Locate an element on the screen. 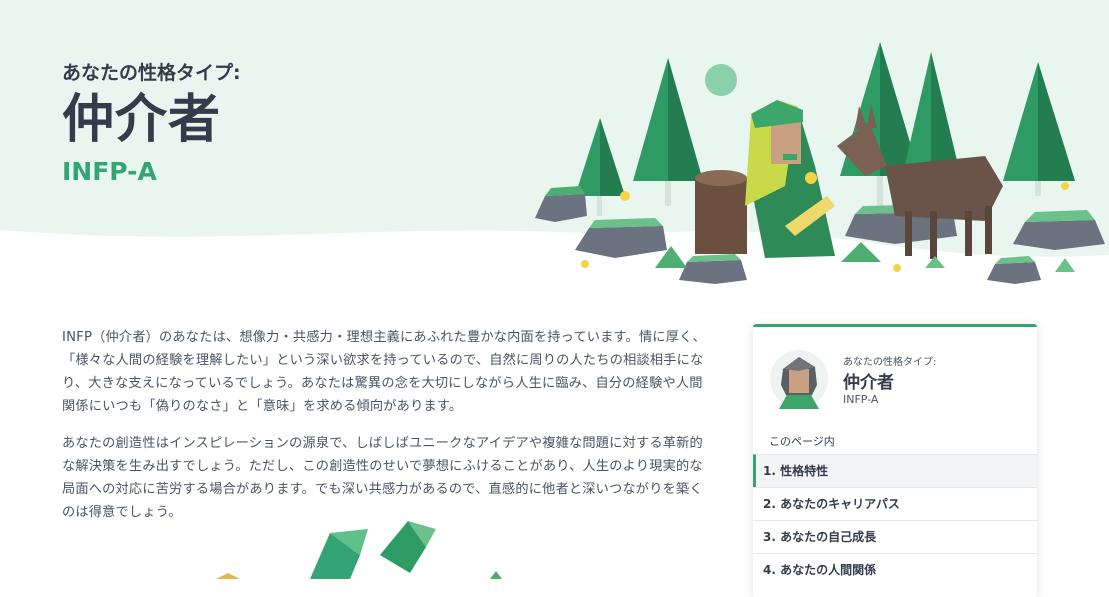 Image resolution: width=1109 pixels, height=597 pixels. card-personality-code: INFP-A is located at coordinates (861, 399).